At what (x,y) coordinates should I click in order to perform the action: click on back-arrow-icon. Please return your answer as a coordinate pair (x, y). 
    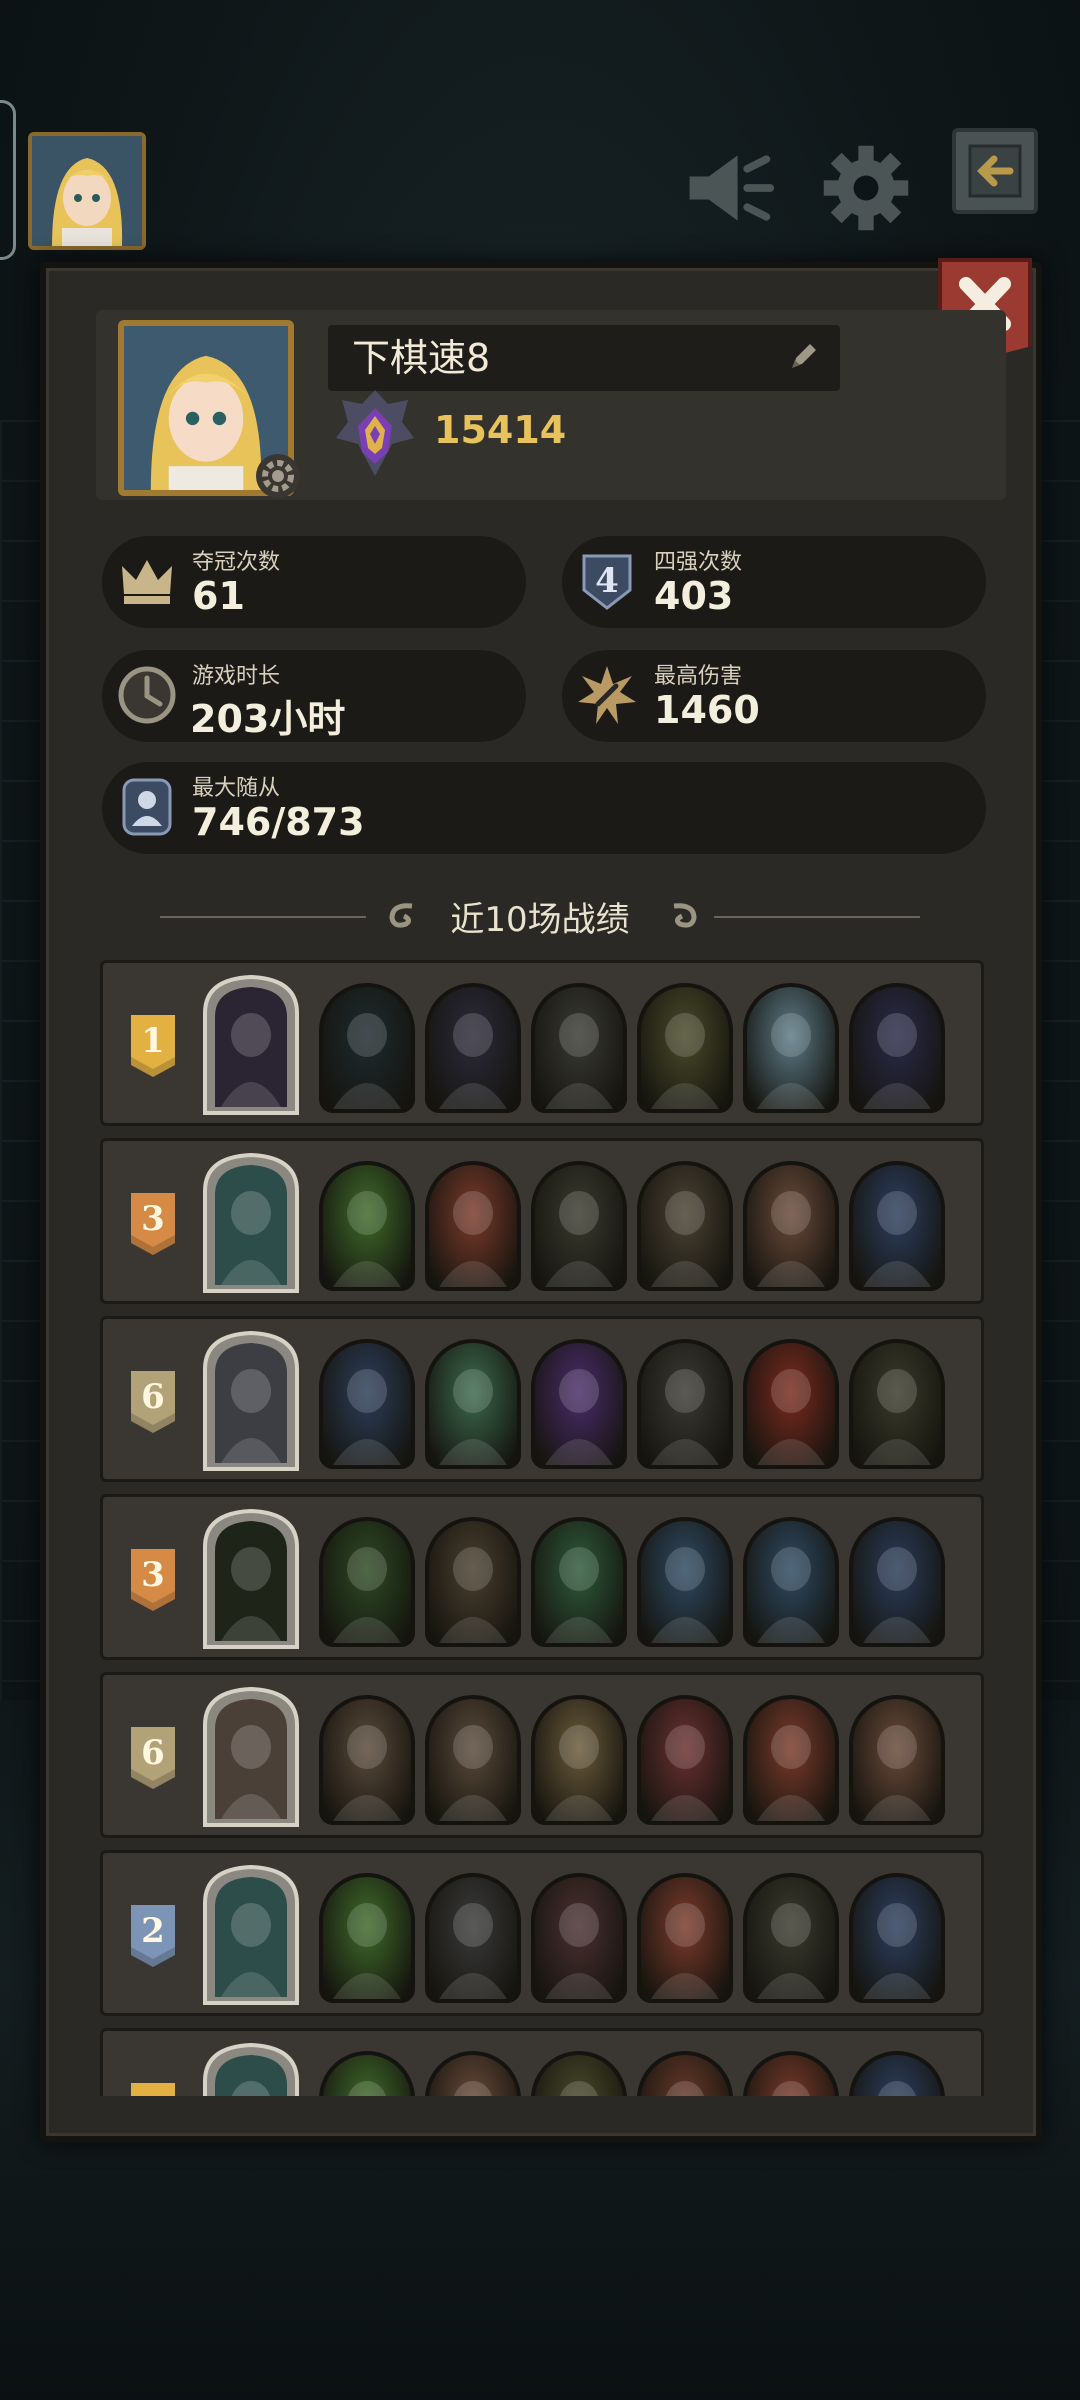
    Looking at the image, I should click on (995, 171).